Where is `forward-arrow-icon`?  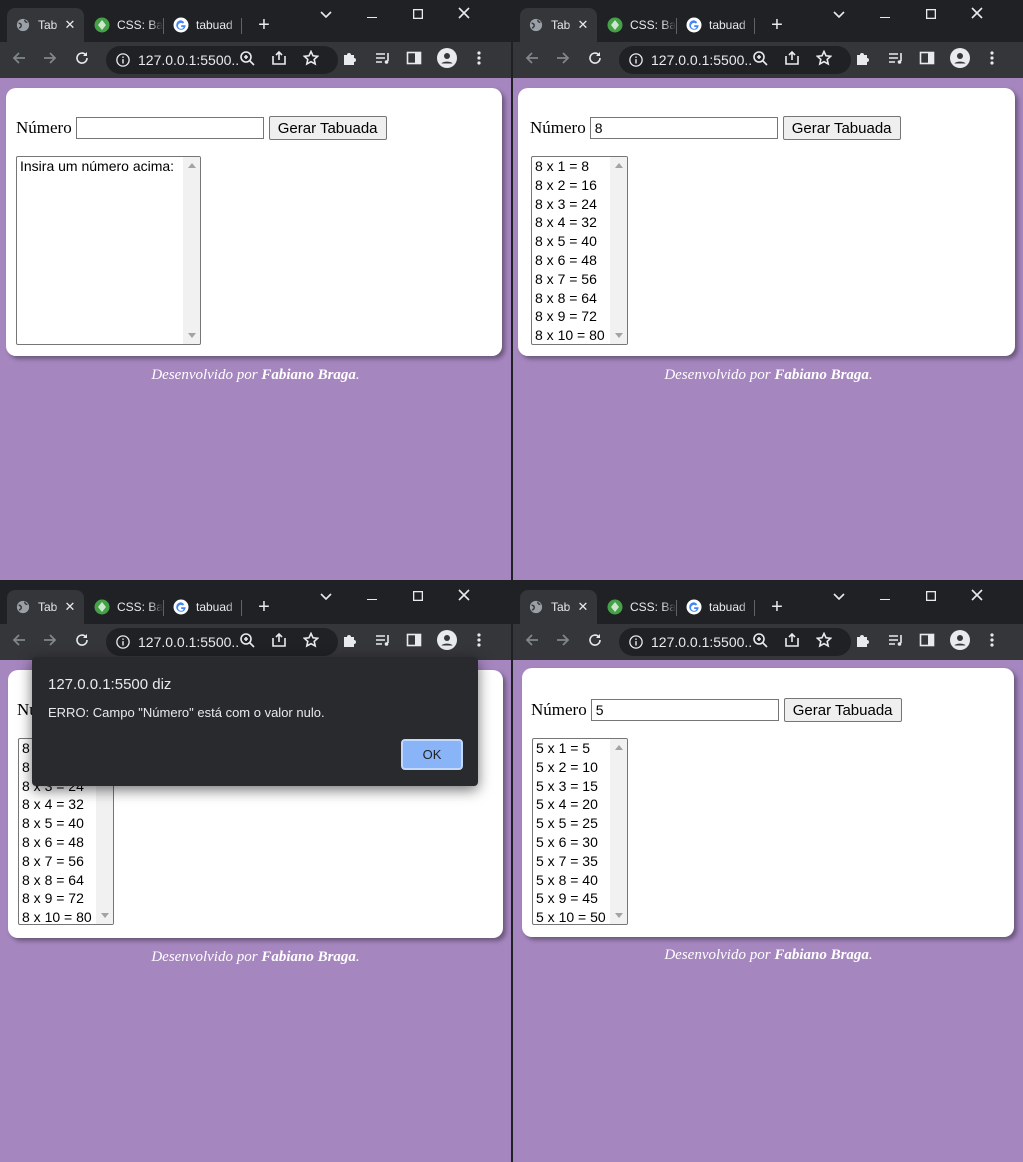
forward-arrow-icon is located at coordinates (563, 642).